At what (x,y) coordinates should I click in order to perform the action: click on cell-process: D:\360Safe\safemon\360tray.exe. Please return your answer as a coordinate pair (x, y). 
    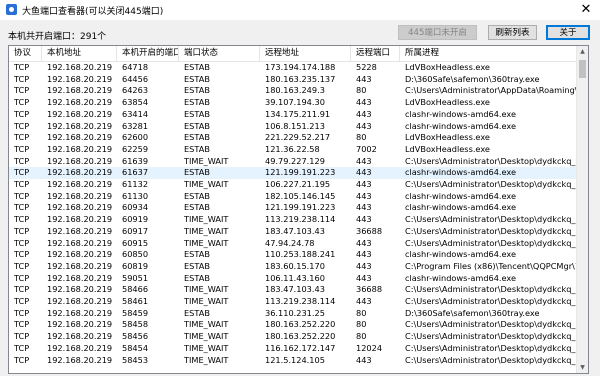
    Looking at the image, I should click on (472, 78).